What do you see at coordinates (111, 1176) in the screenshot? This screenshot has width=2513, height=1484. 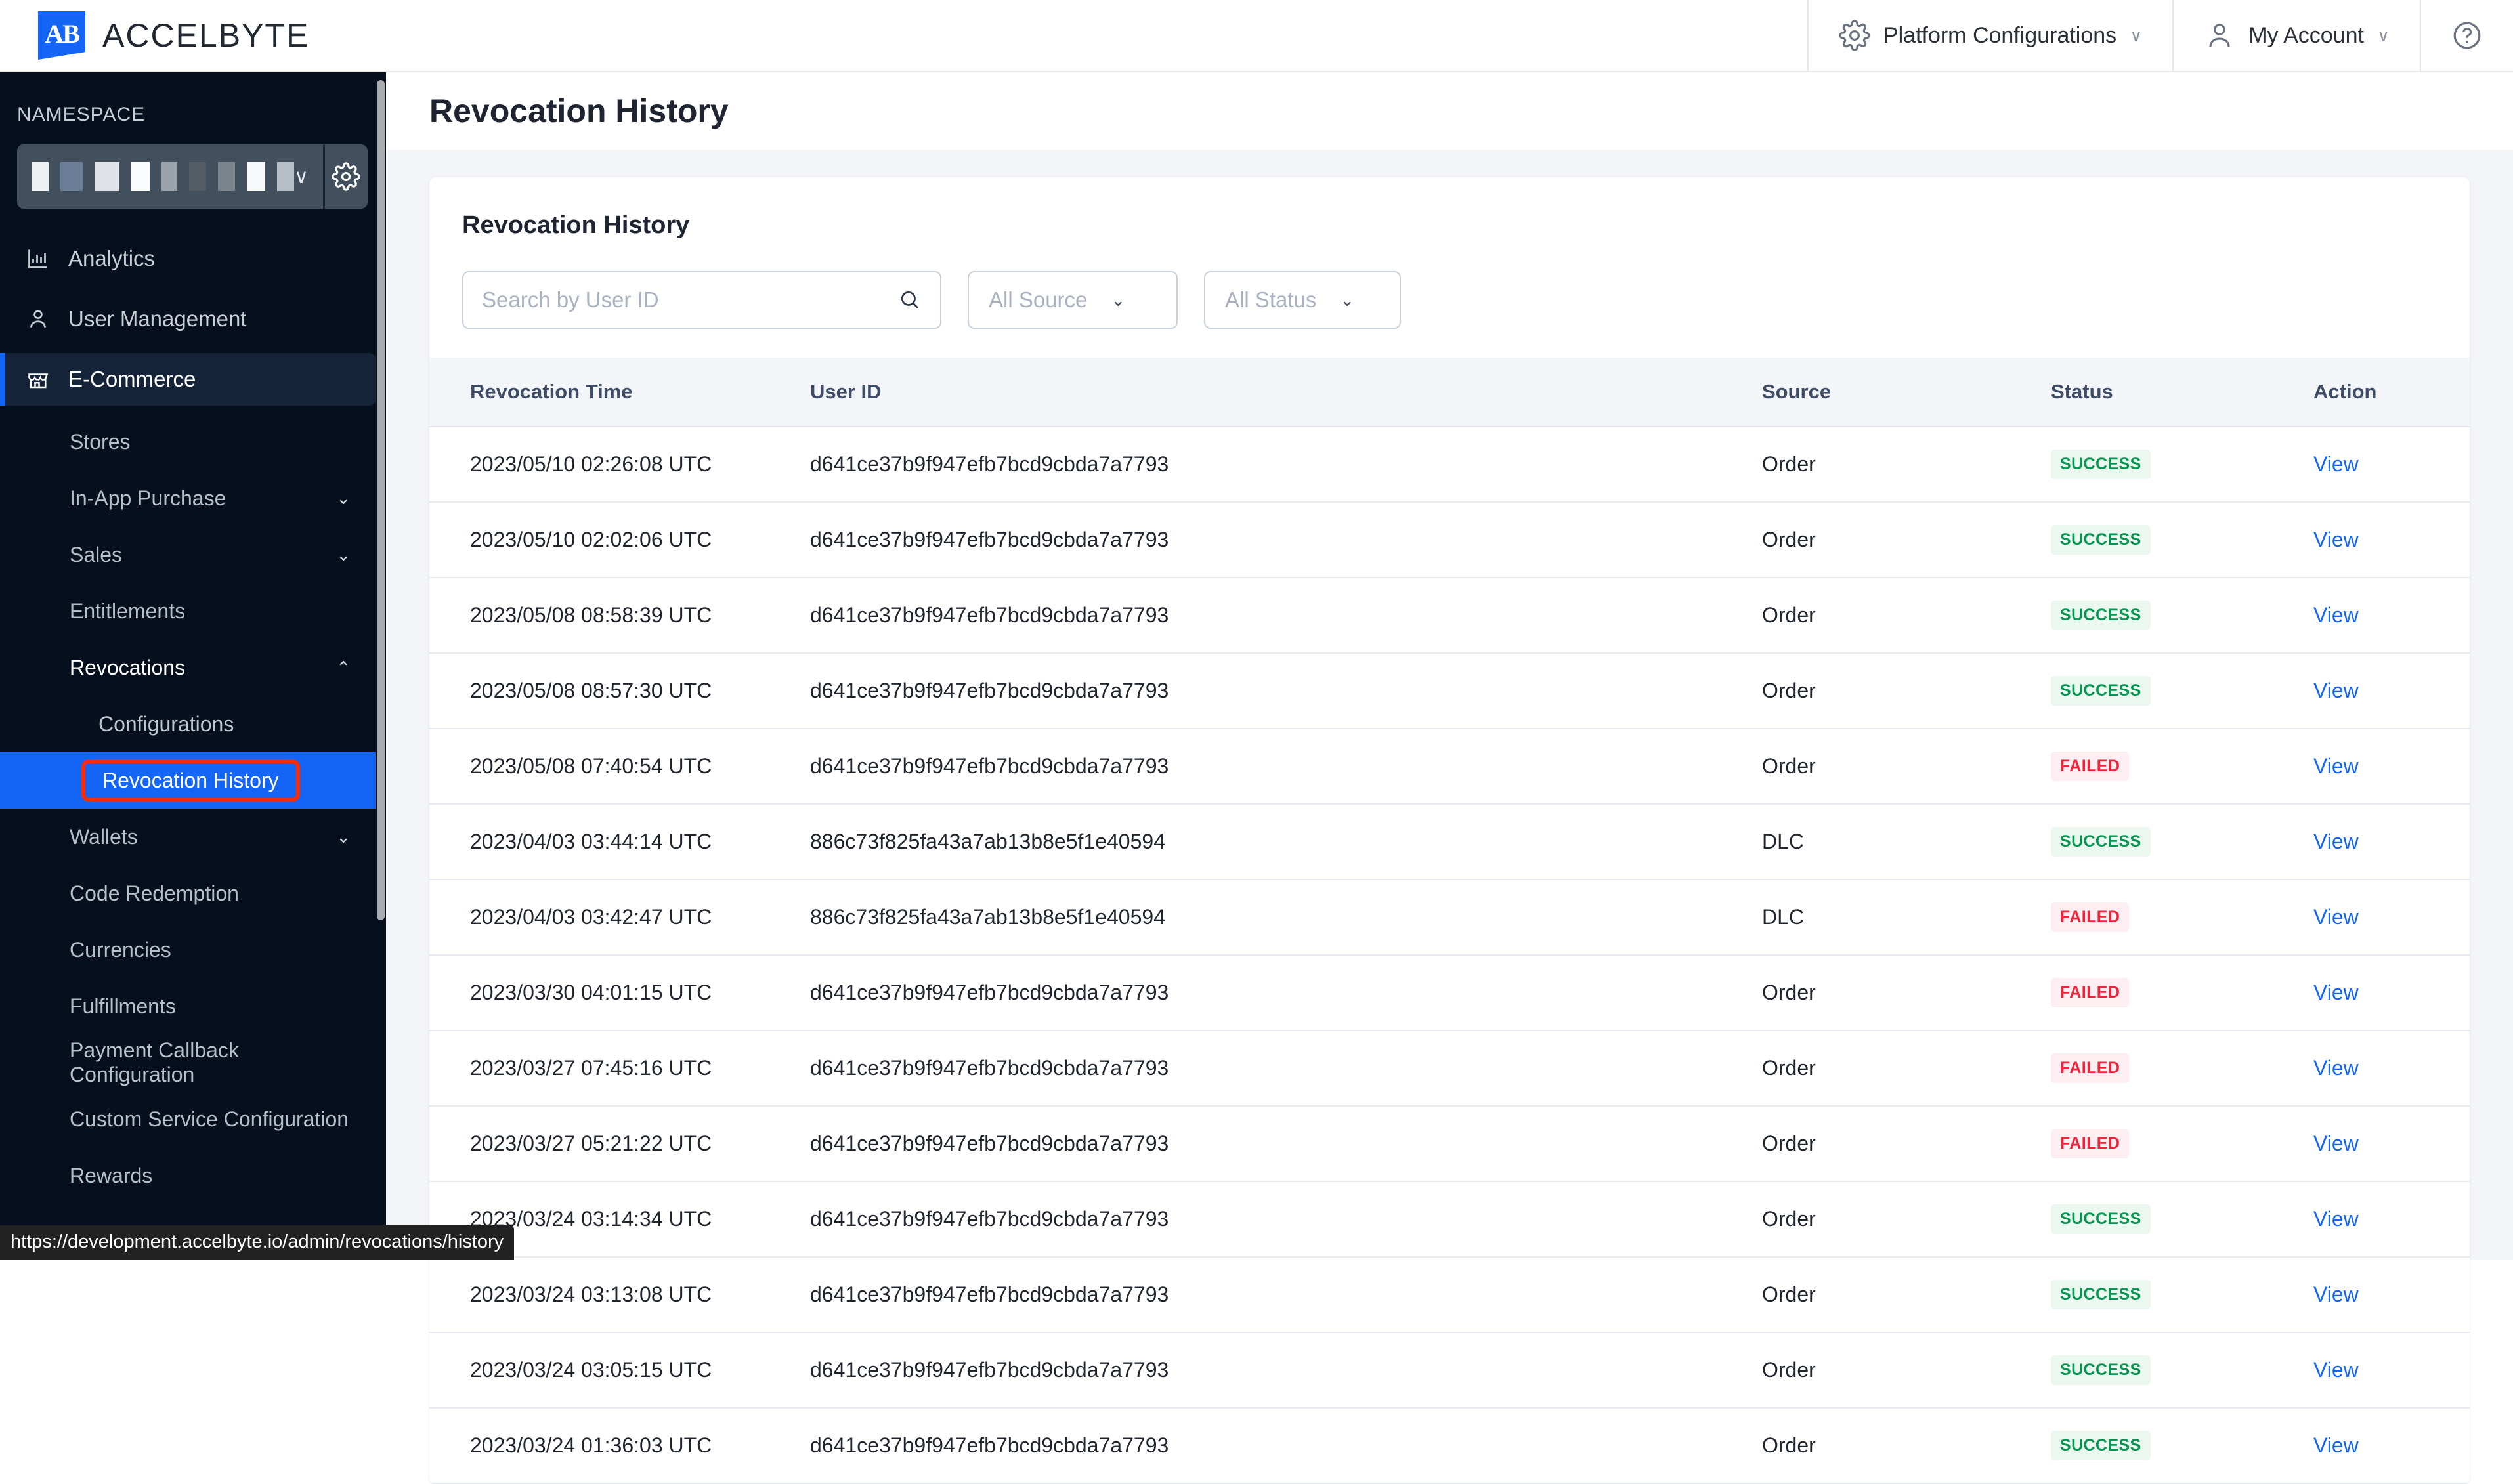 I see `sidebar-item-label: Rewards` at bounding box center [111, 1176].